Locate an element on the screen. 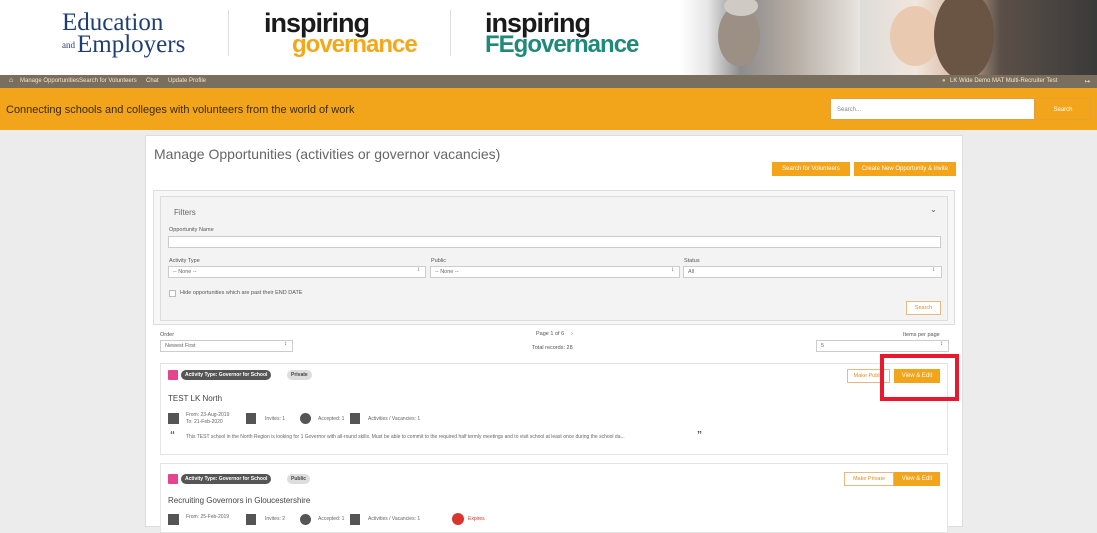 This screenshot has width=1097, height=533. items-per-page-select: 5 is located at coordinates (882, 346).